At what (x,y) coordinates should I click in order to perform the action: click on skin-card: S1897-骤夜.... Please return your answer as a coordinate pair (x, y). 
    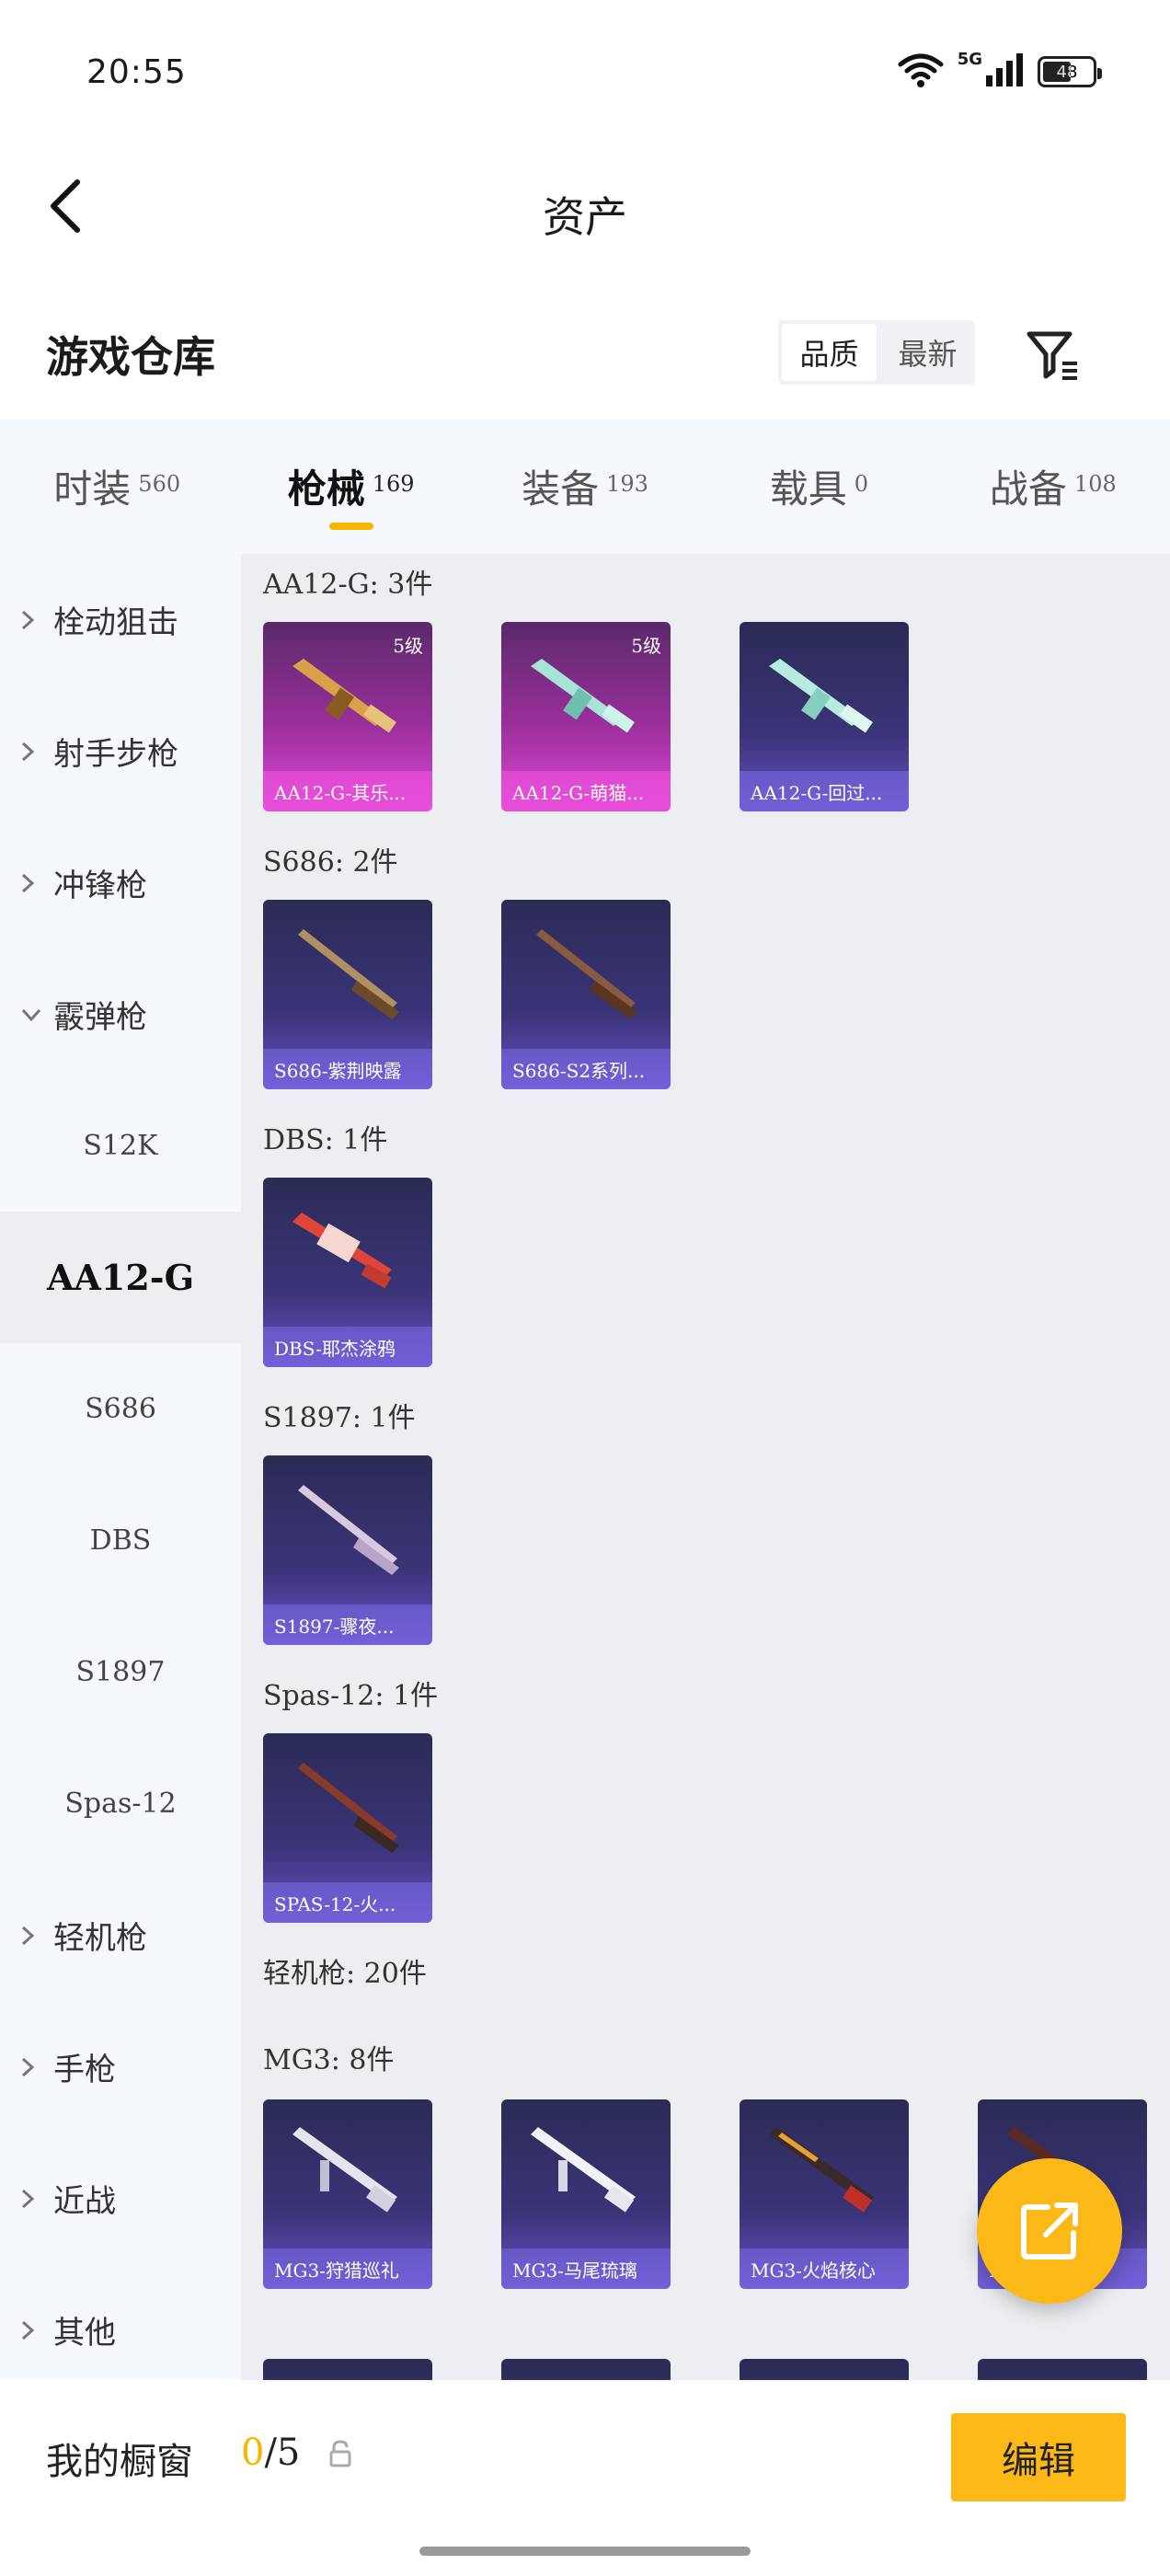
    Looking at the image, I should click on (347, 1550).